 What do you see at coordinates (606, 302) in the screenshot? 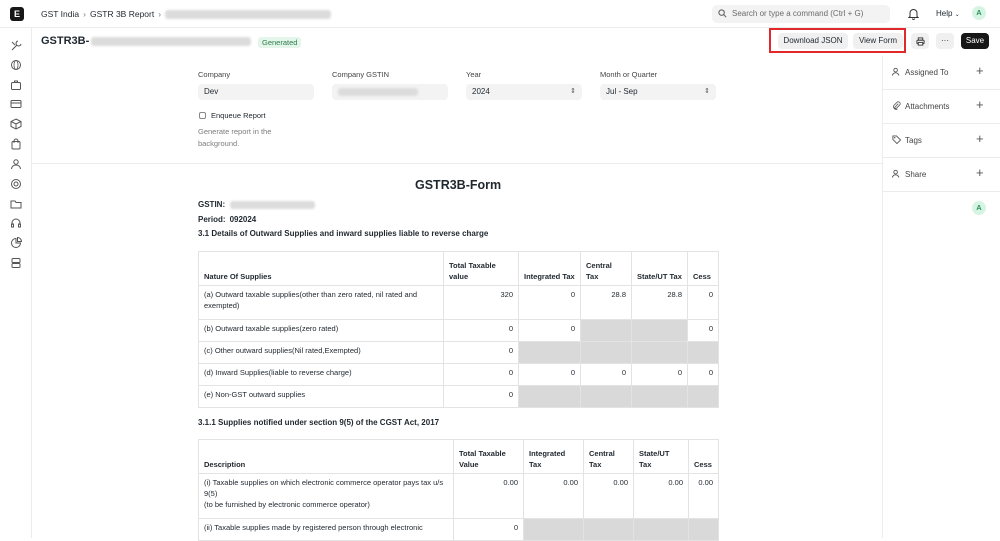
I see `central-tax-cell: 28.8` at bounding box center [606, 302].